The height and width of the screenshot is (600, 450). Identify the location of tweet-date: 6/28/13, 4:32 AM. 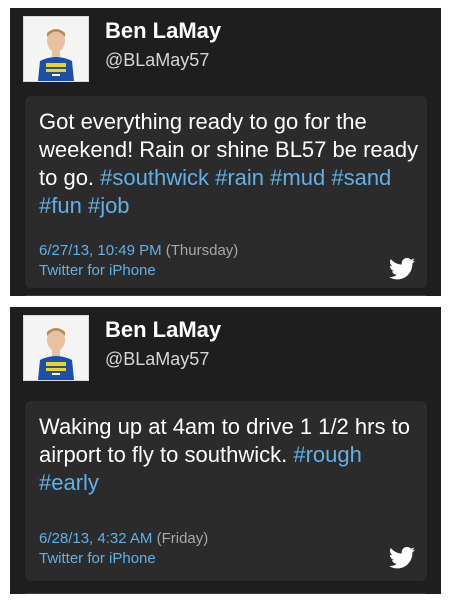
(95, 538).